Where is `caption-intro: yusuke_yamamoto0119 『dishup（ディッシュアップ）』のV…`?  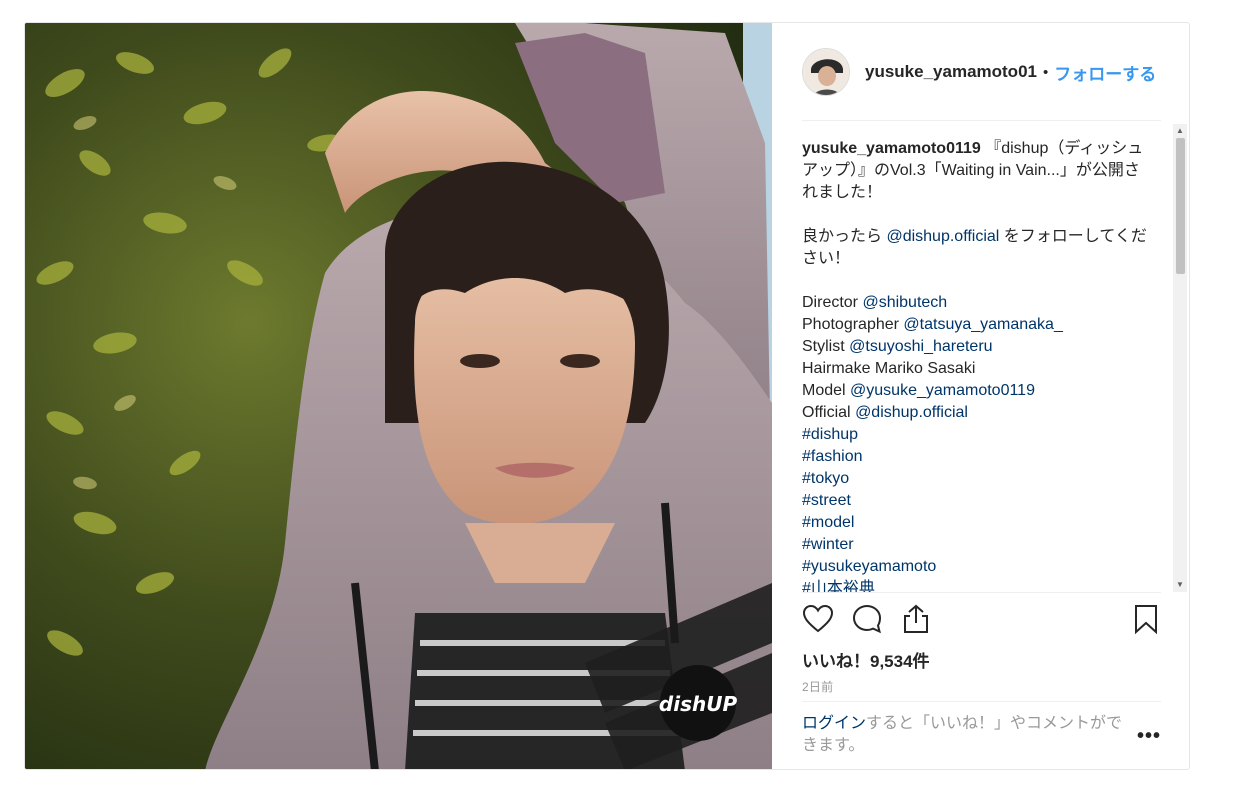
caption-intro: yusuke_yamamoto0119 『dishup（ディッシュアップ）』のV… is located at coordinates (978, 171).